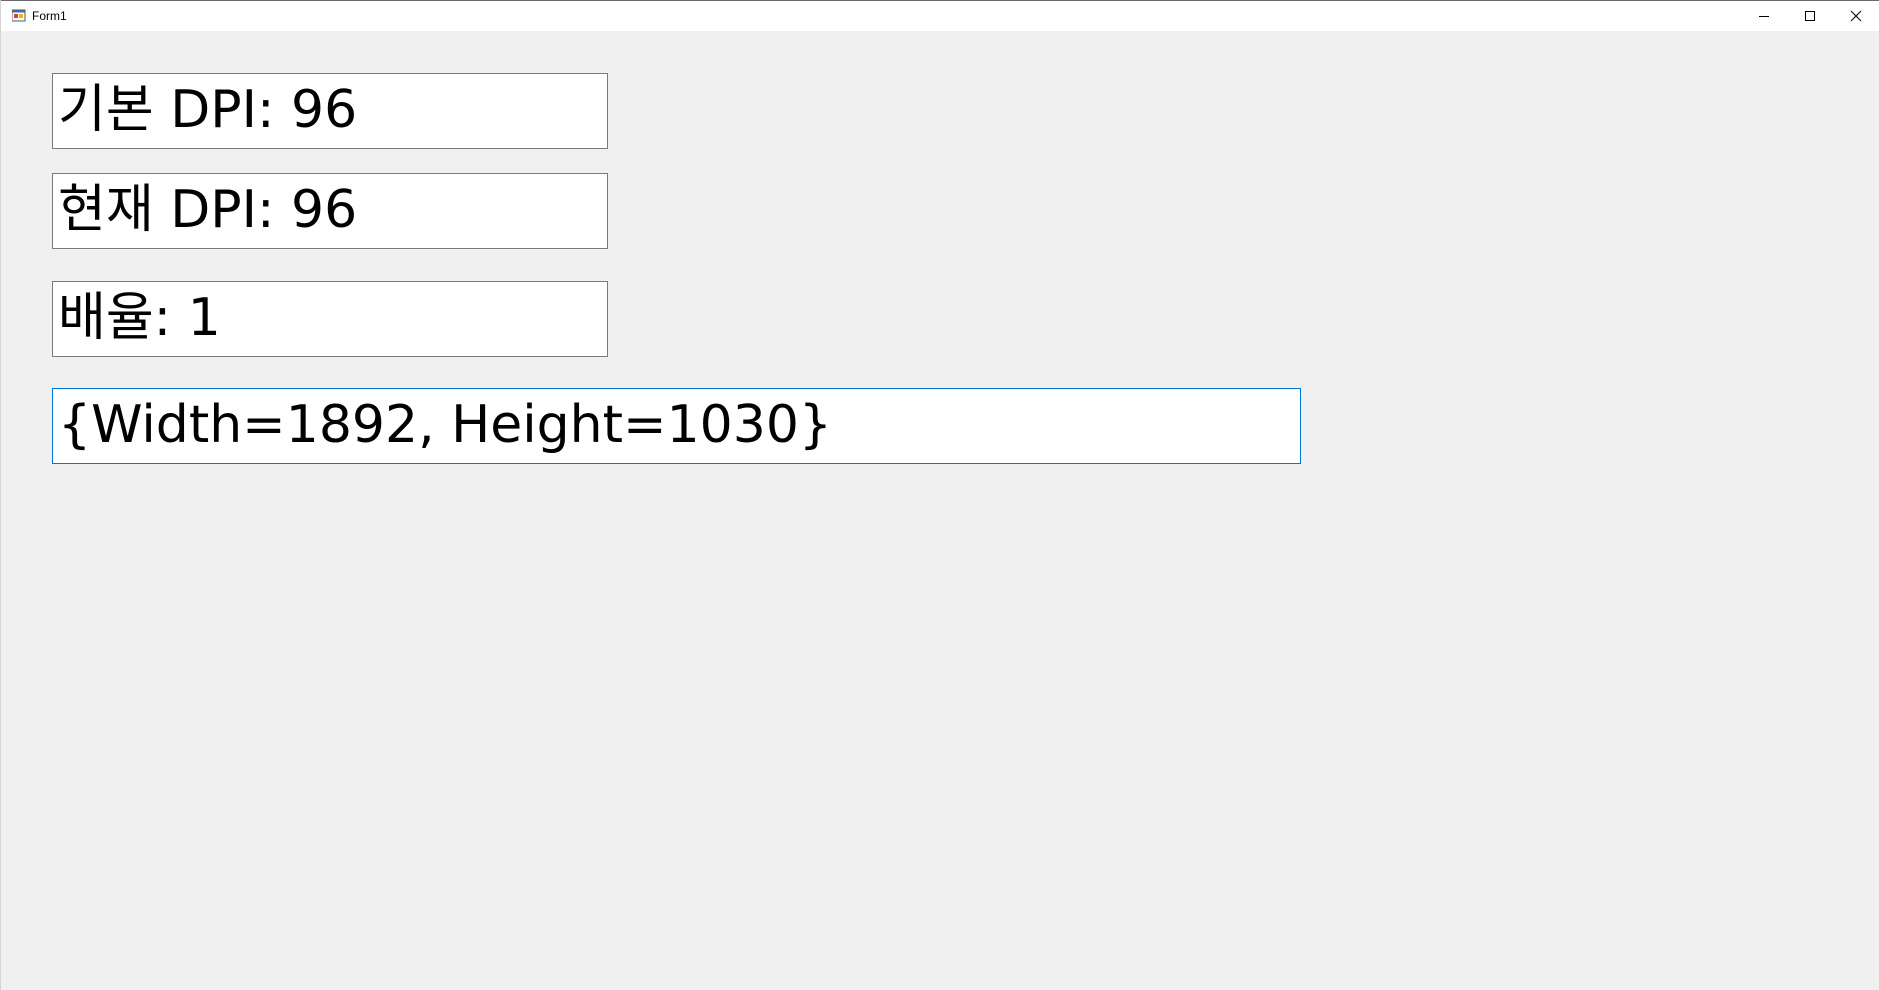 The image size is (1879, 990). I want to click on close-icon, so click(1856, 16).